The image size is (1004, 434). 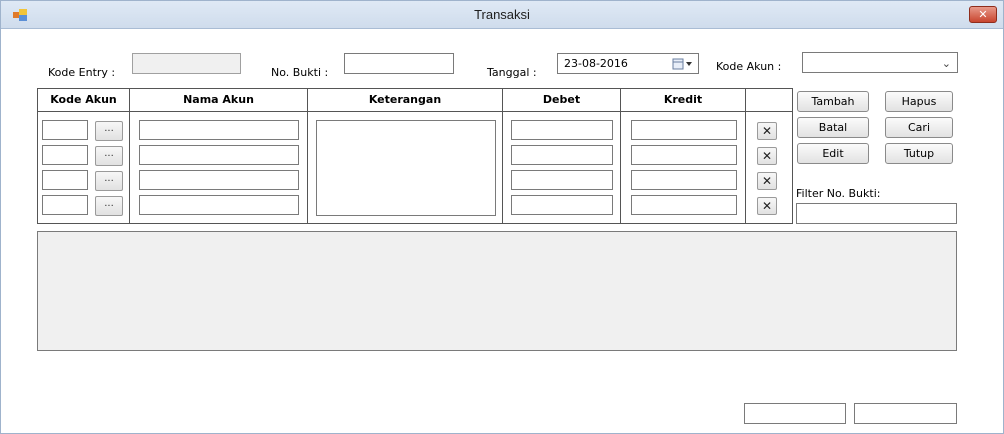 What do you see at coordinates (833, 101) in the screenshot?
I see `tambah-button: Tambah` at bounding box center [833, 101].